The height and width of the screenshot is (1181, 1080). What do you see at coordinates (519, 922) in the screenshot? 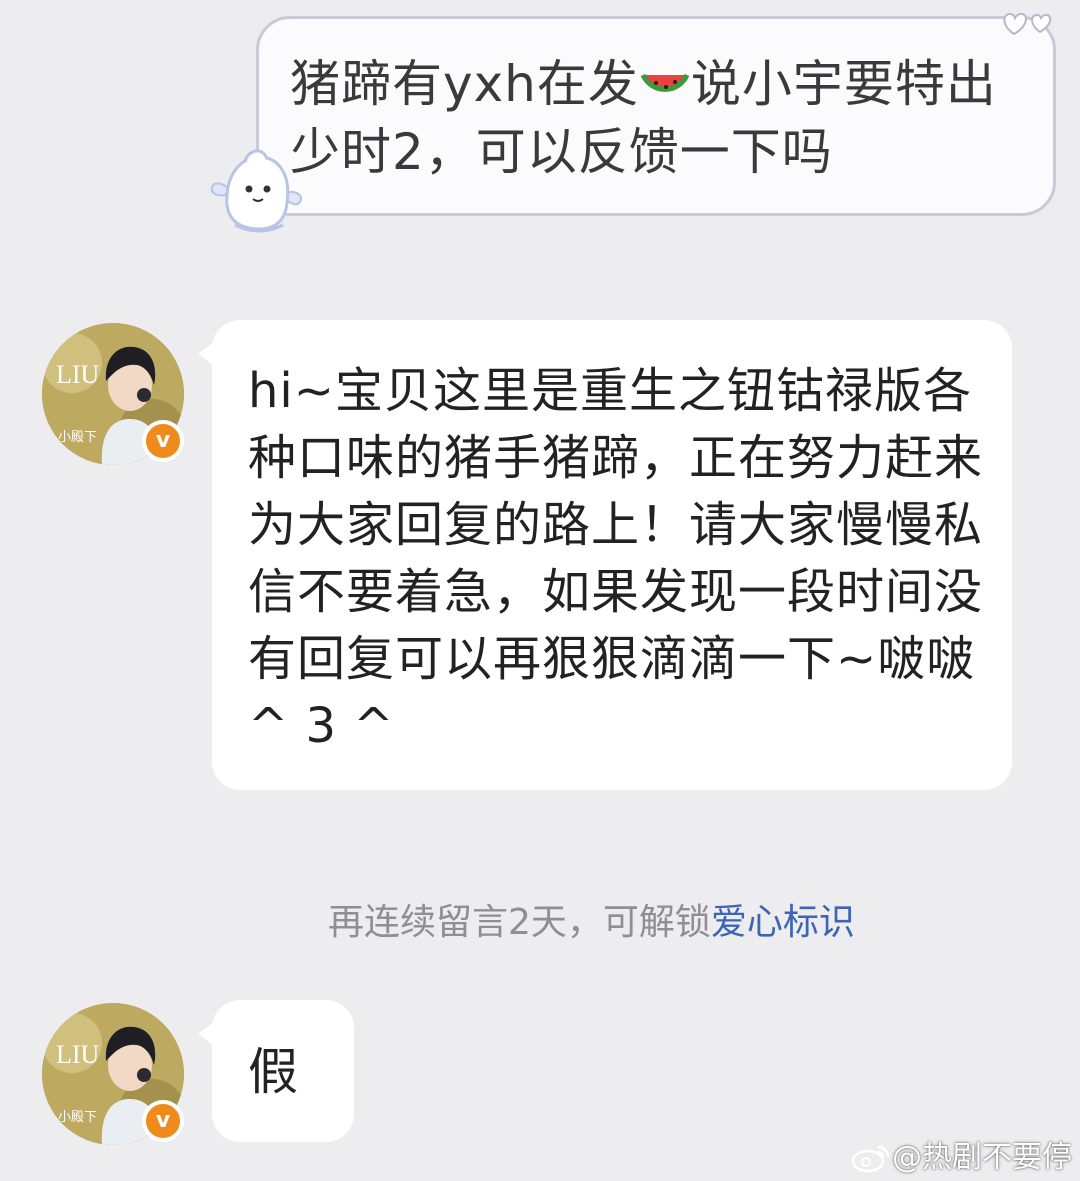
I see `system-notice-text: 再连续留言2天，可解锁` at bounding box center [519, 922].